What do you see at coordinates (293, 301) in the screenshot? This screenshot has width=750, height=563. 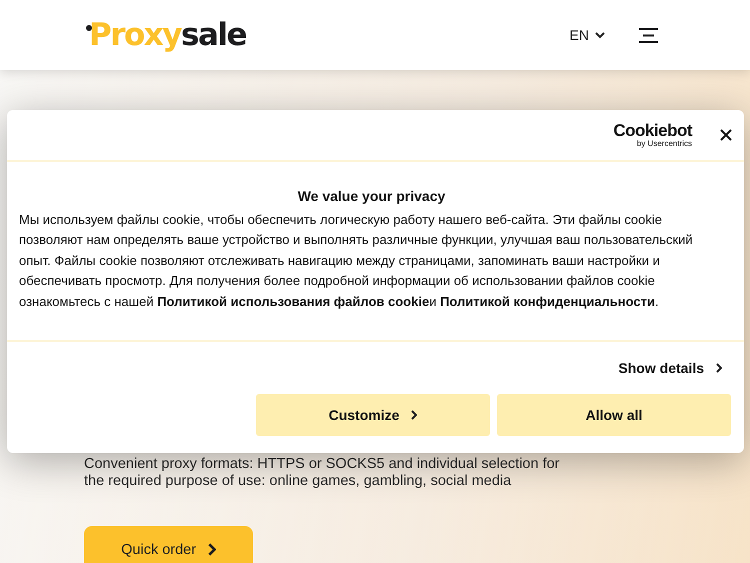 I see `policy-link: Политикой использования файлов cookie` at bounding box center [293, 301].